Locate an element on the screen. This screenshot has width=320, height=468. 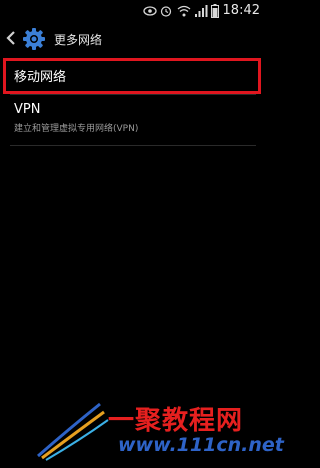
gear-icon is located at coordinates (34, 39).